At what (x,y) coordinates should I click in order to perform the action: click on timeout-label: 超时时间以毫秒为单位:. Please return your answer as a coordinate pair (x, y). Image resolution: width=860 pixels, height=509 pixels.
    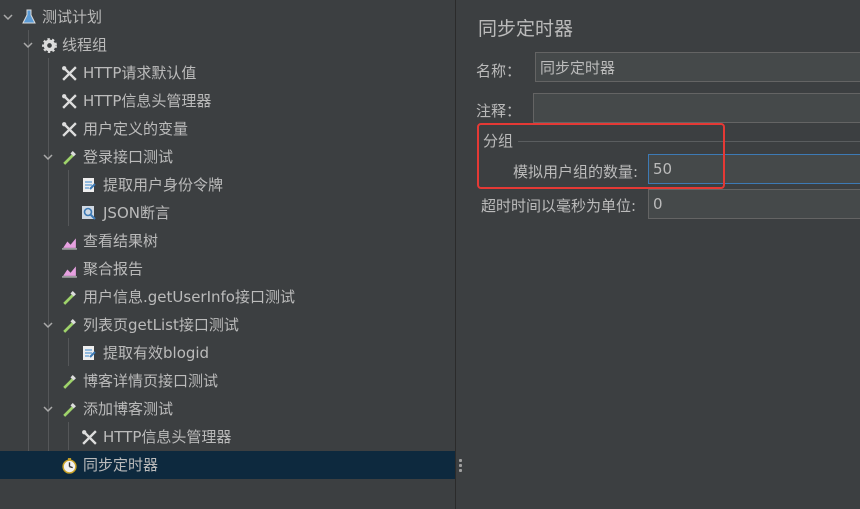
    Looking at the image, I should click on (559, 206).